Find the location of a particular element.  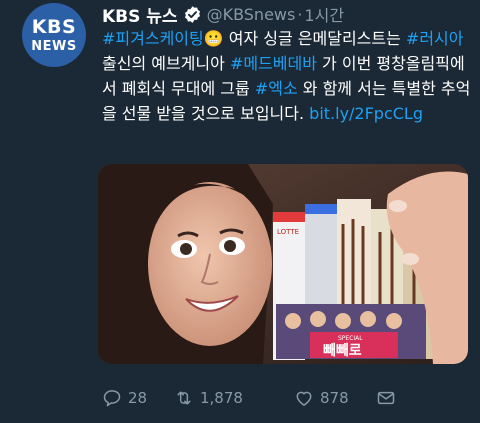

tweet-text-segment: 여자 싱글 은메달리스트는 is located at coordinates (314, 38).